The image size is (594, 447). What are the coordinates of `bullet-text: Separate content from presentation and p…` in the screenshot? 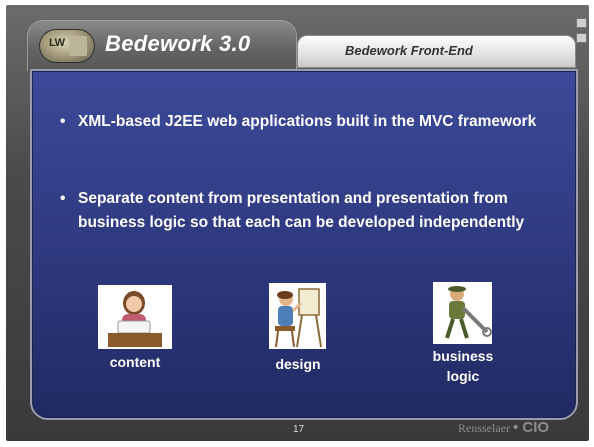 It's located at (301, 210).